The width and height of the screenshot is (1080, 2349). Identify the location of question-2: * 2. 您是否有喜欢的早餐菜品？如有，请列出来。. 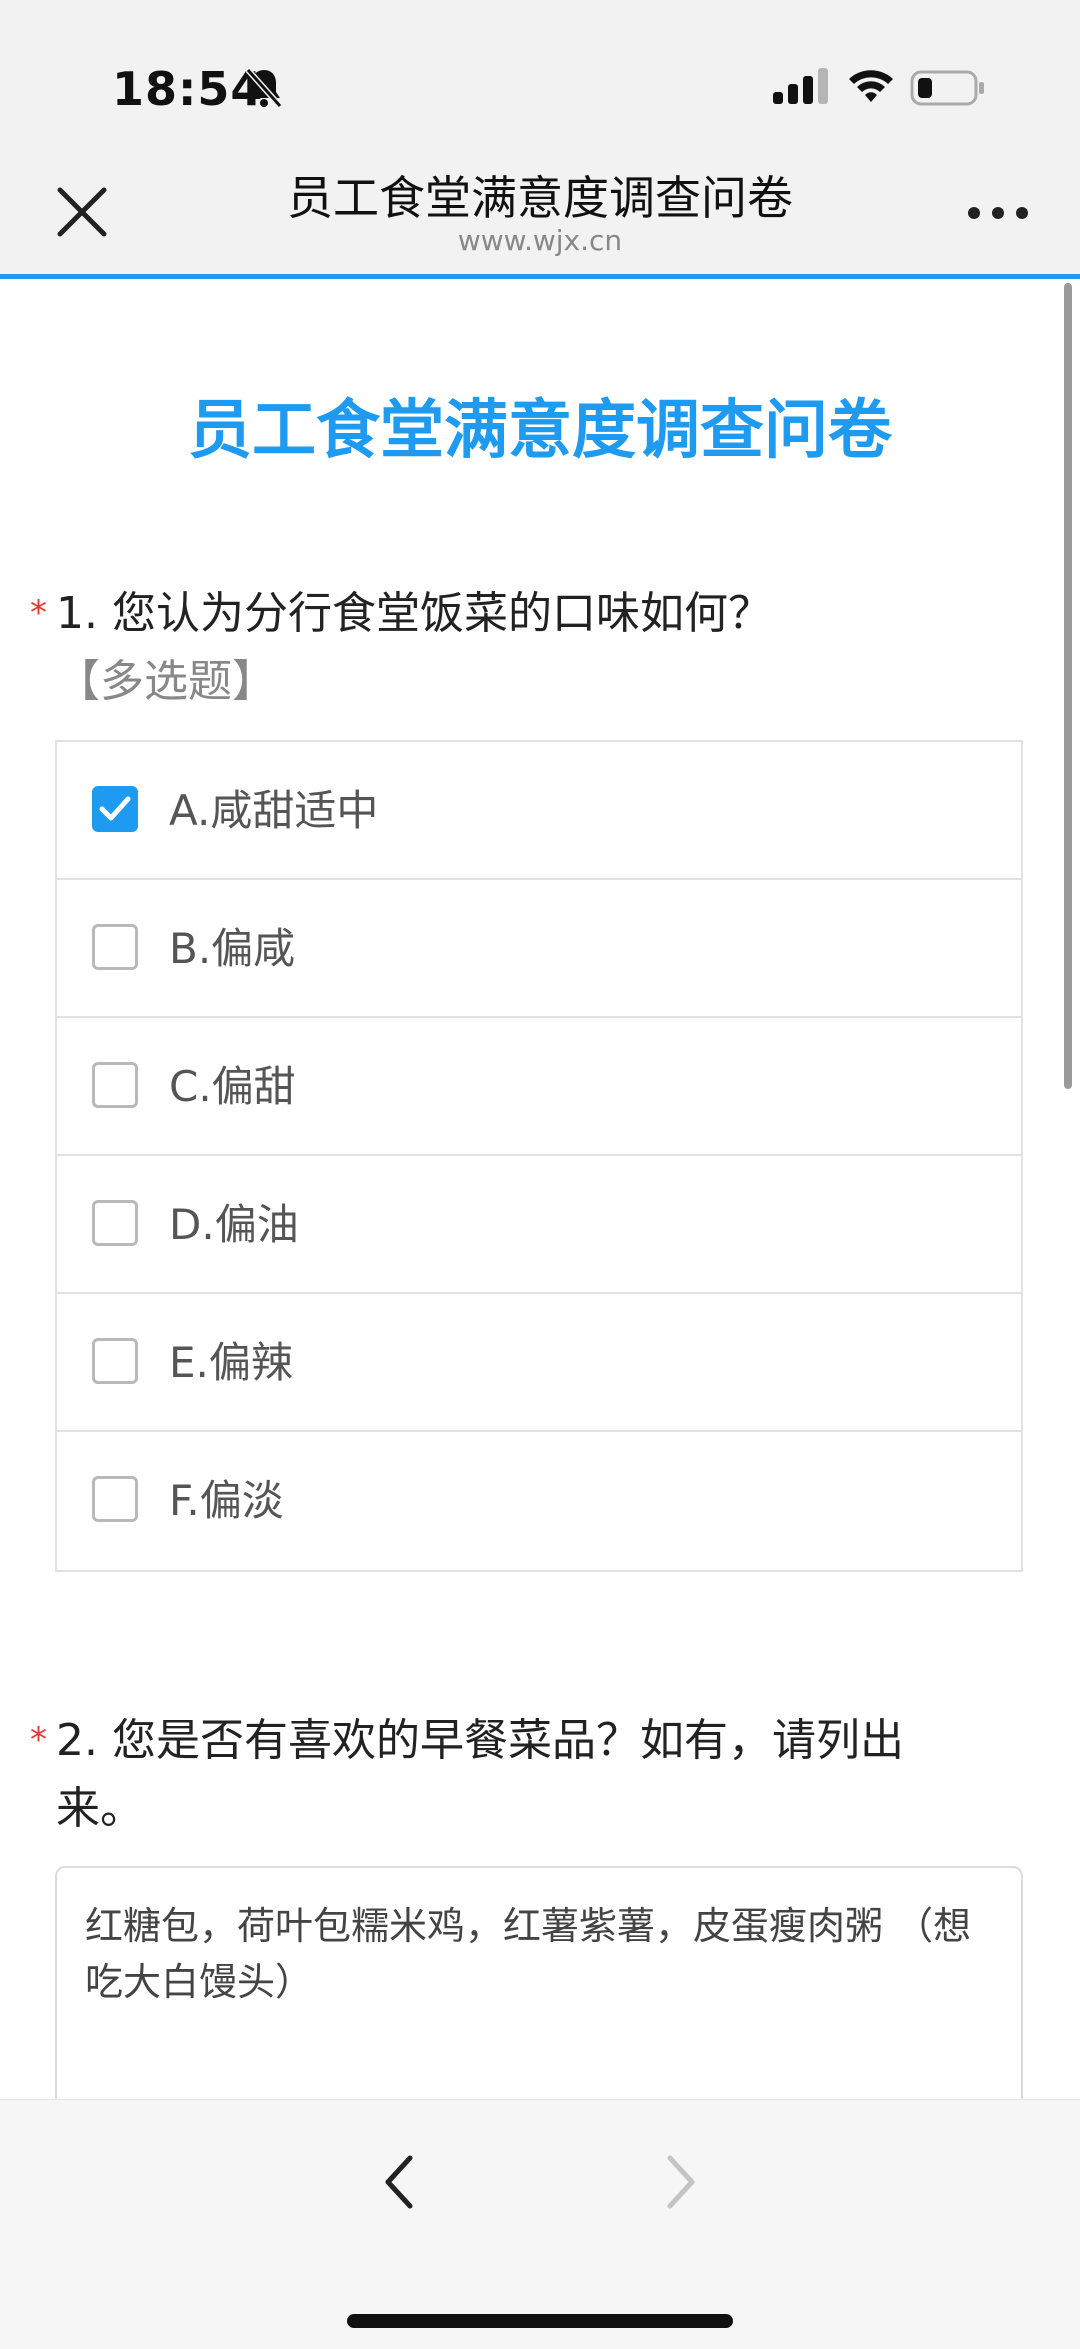
(510, 1775).